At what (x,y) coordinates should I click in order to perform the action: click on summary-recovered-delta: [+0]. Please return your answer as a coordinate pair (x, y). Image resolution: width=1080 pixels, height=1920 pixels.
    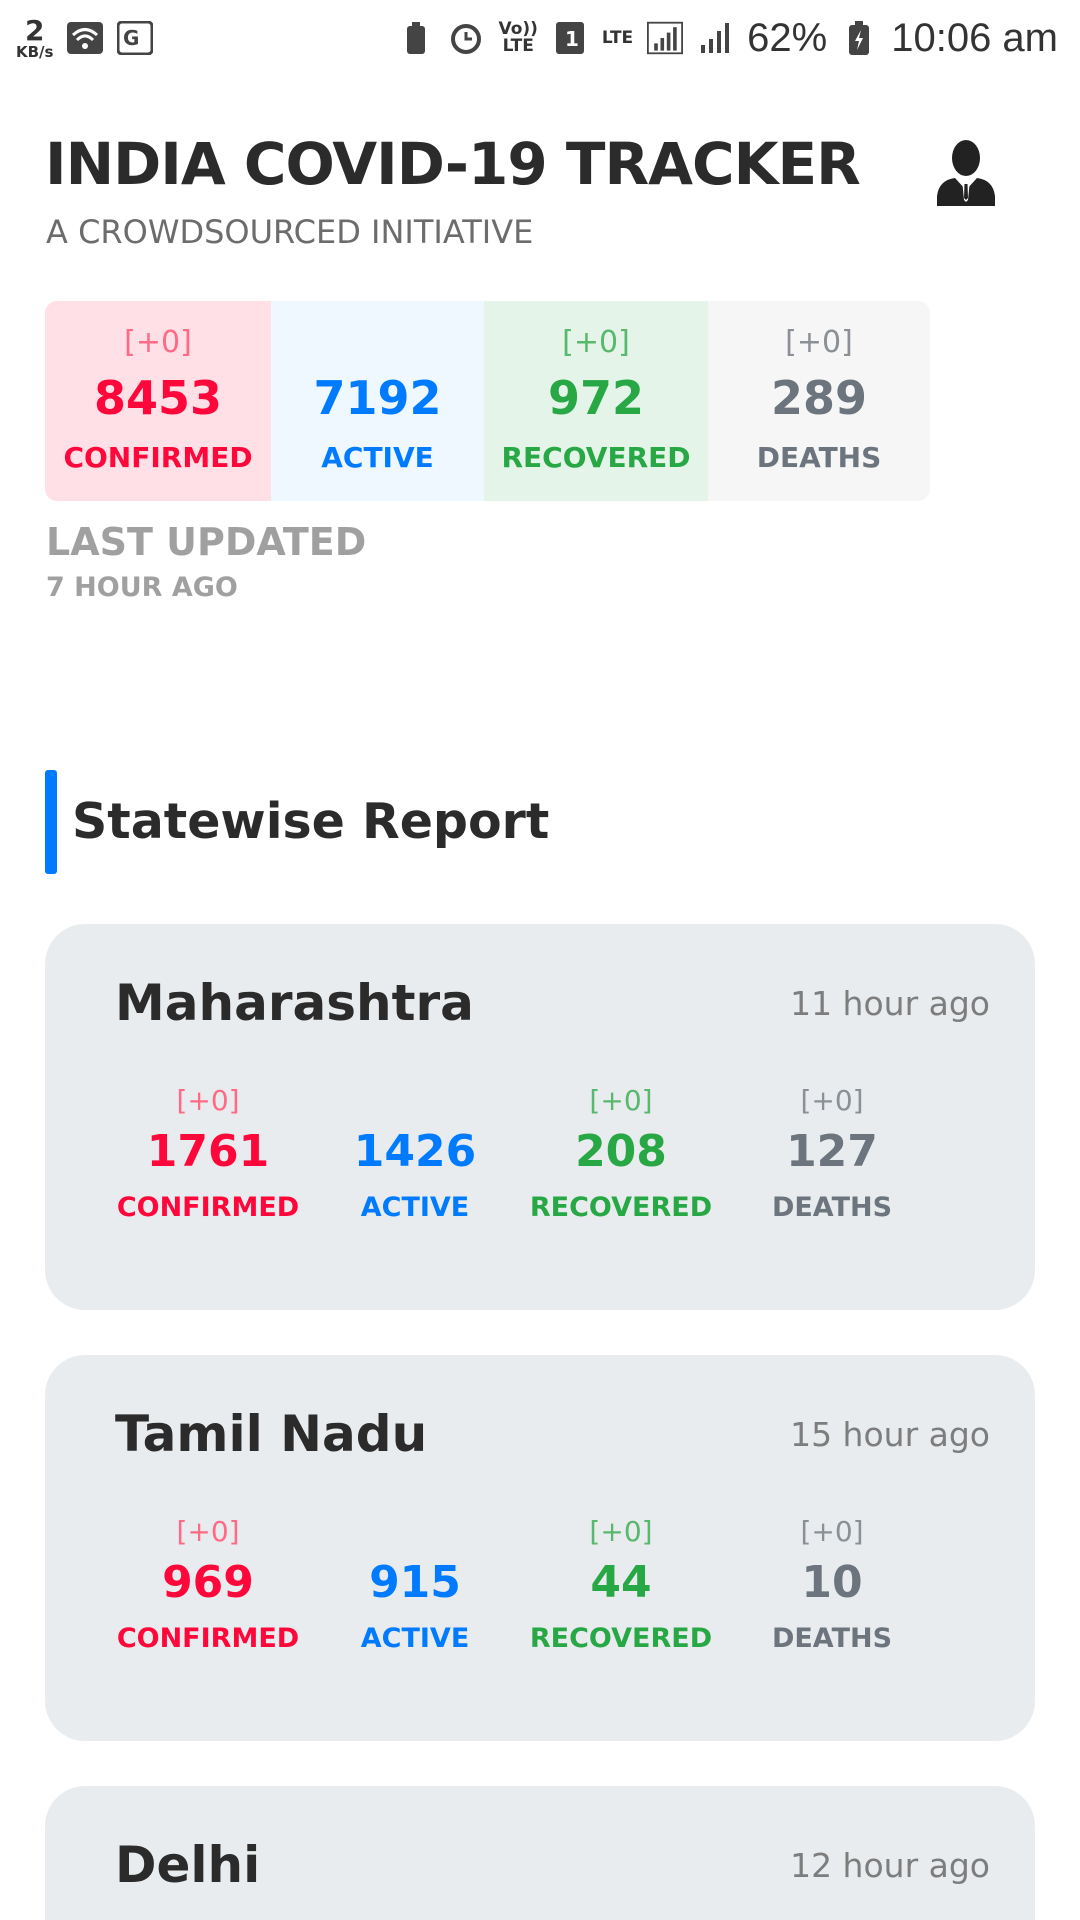
    Looking at the image, I should click on (596, 342).